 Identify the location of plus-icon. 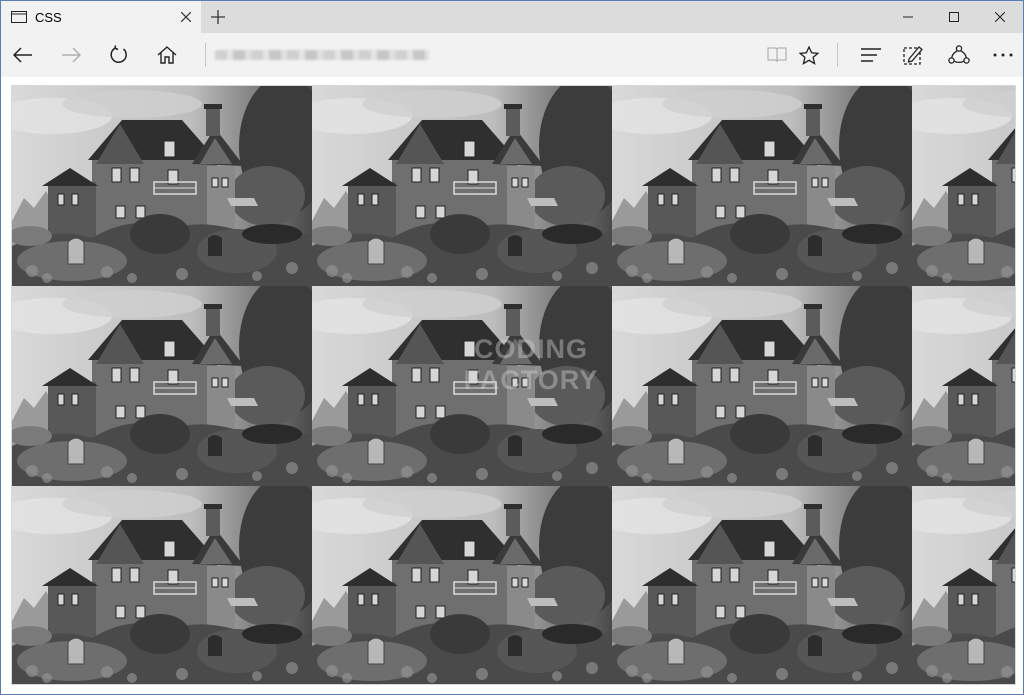
(218, 17).